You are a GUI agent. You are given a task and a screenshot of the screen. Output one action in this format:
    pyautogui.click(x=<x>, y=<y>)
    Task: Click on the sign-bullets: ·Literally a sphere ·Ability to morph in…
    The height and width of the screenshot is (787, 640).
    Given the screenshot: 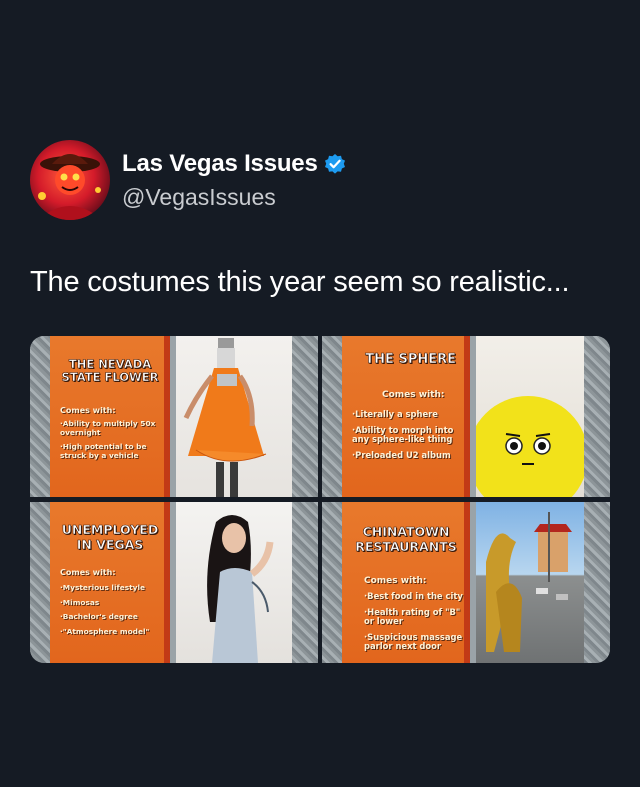 What is the action you would take?
    pyautogui.click(x=406, y=437)
    